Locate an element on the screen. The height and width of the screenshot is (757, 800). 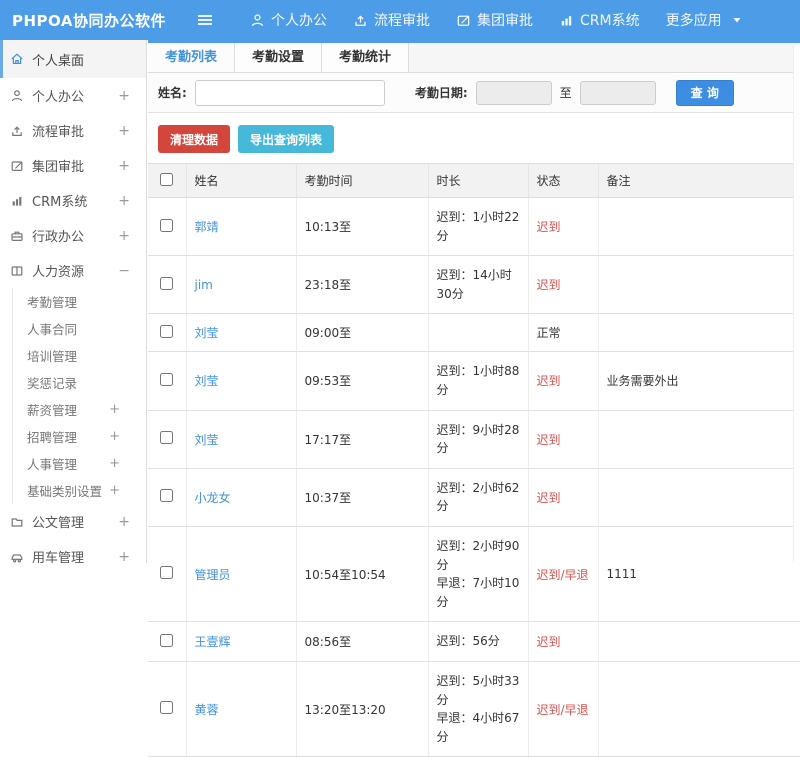
sidebar-item-document-management: 公文管理 + is located at coordinates (73, 521).